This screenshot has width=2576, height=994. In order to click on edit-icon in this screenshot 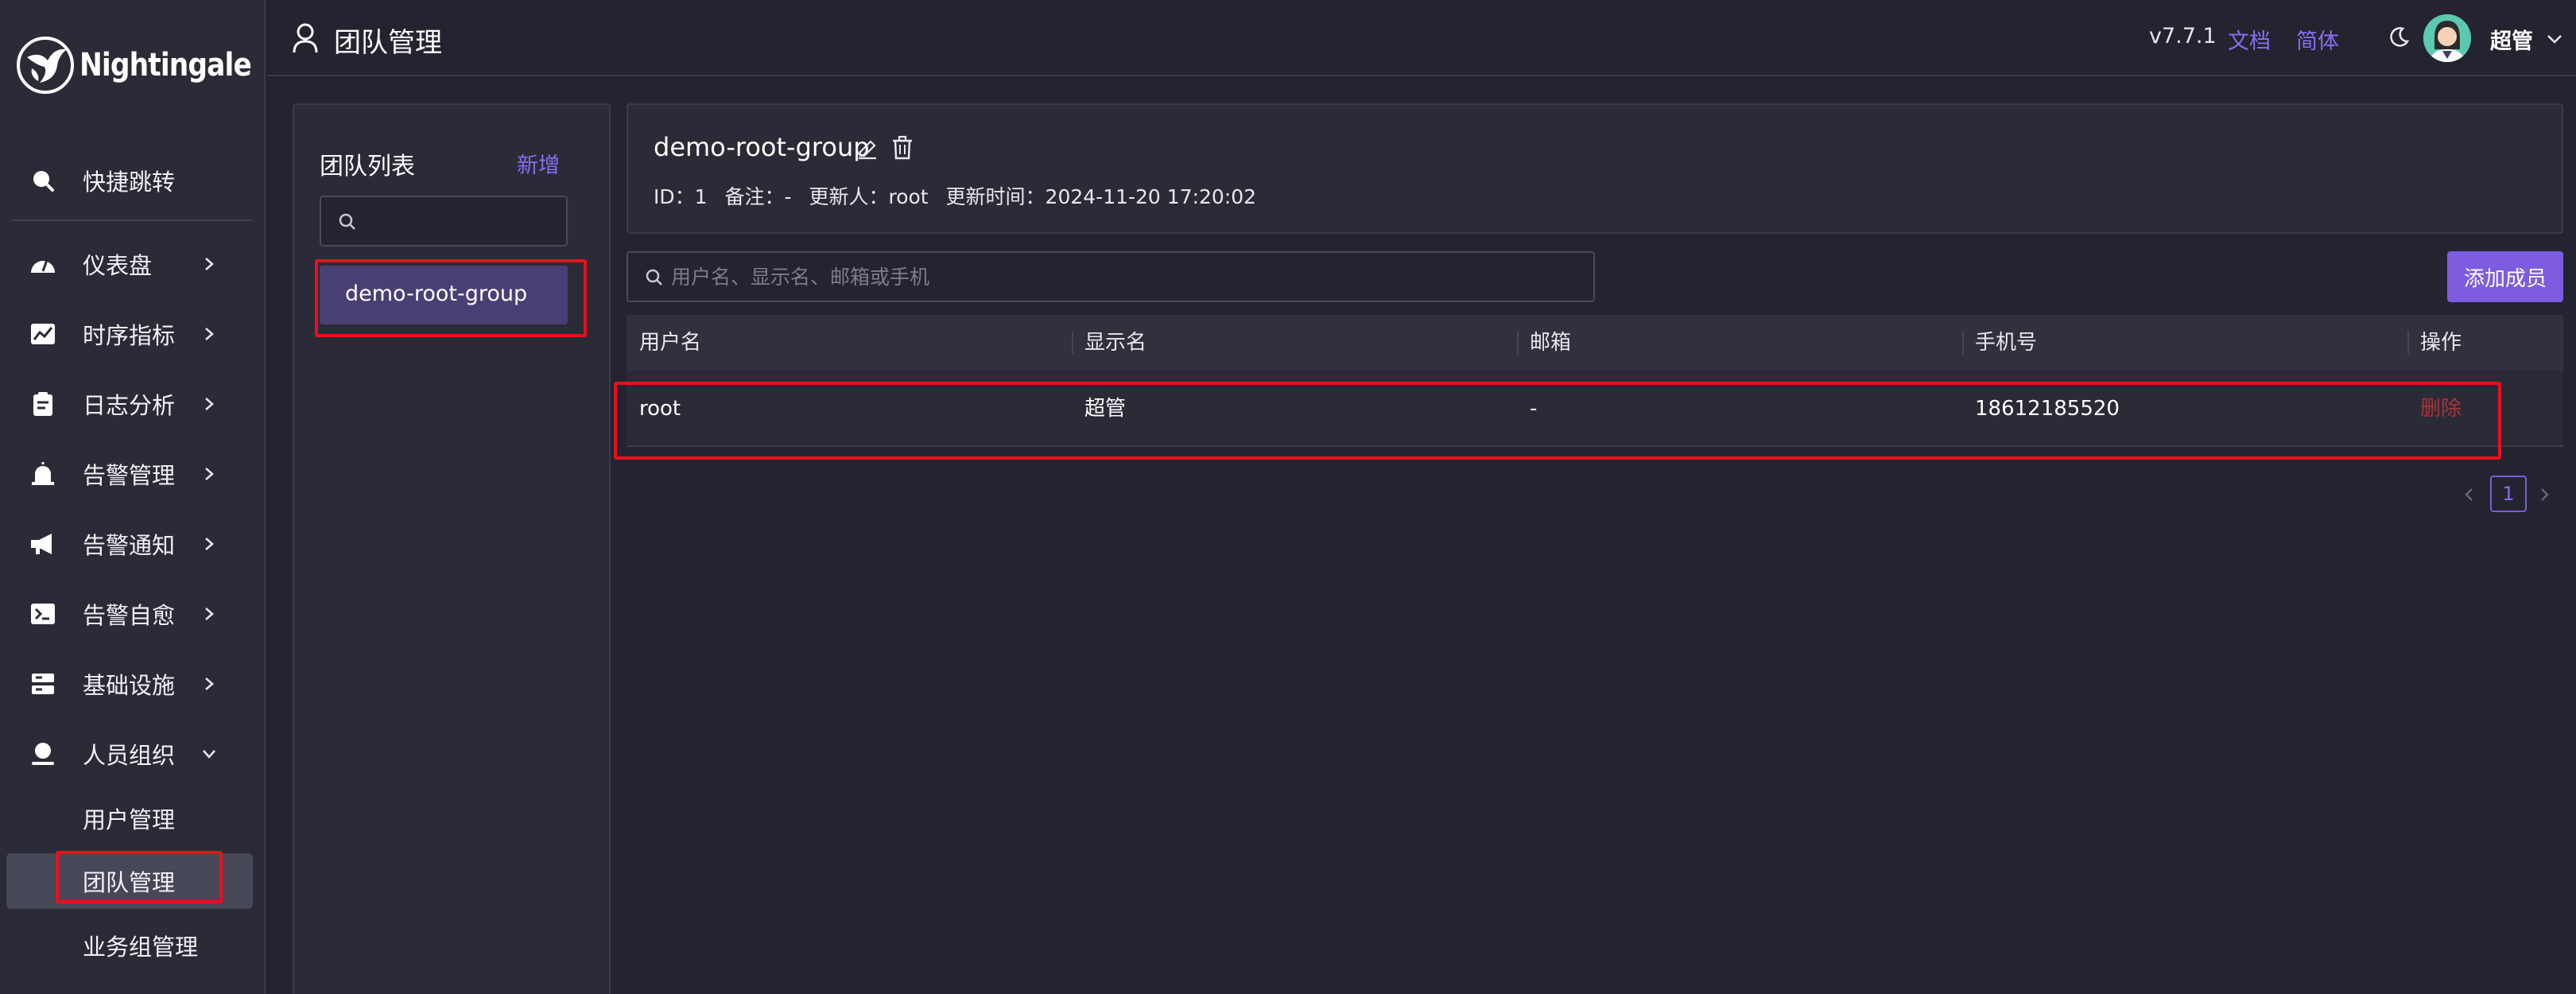, I will do `click(867, 149)`.